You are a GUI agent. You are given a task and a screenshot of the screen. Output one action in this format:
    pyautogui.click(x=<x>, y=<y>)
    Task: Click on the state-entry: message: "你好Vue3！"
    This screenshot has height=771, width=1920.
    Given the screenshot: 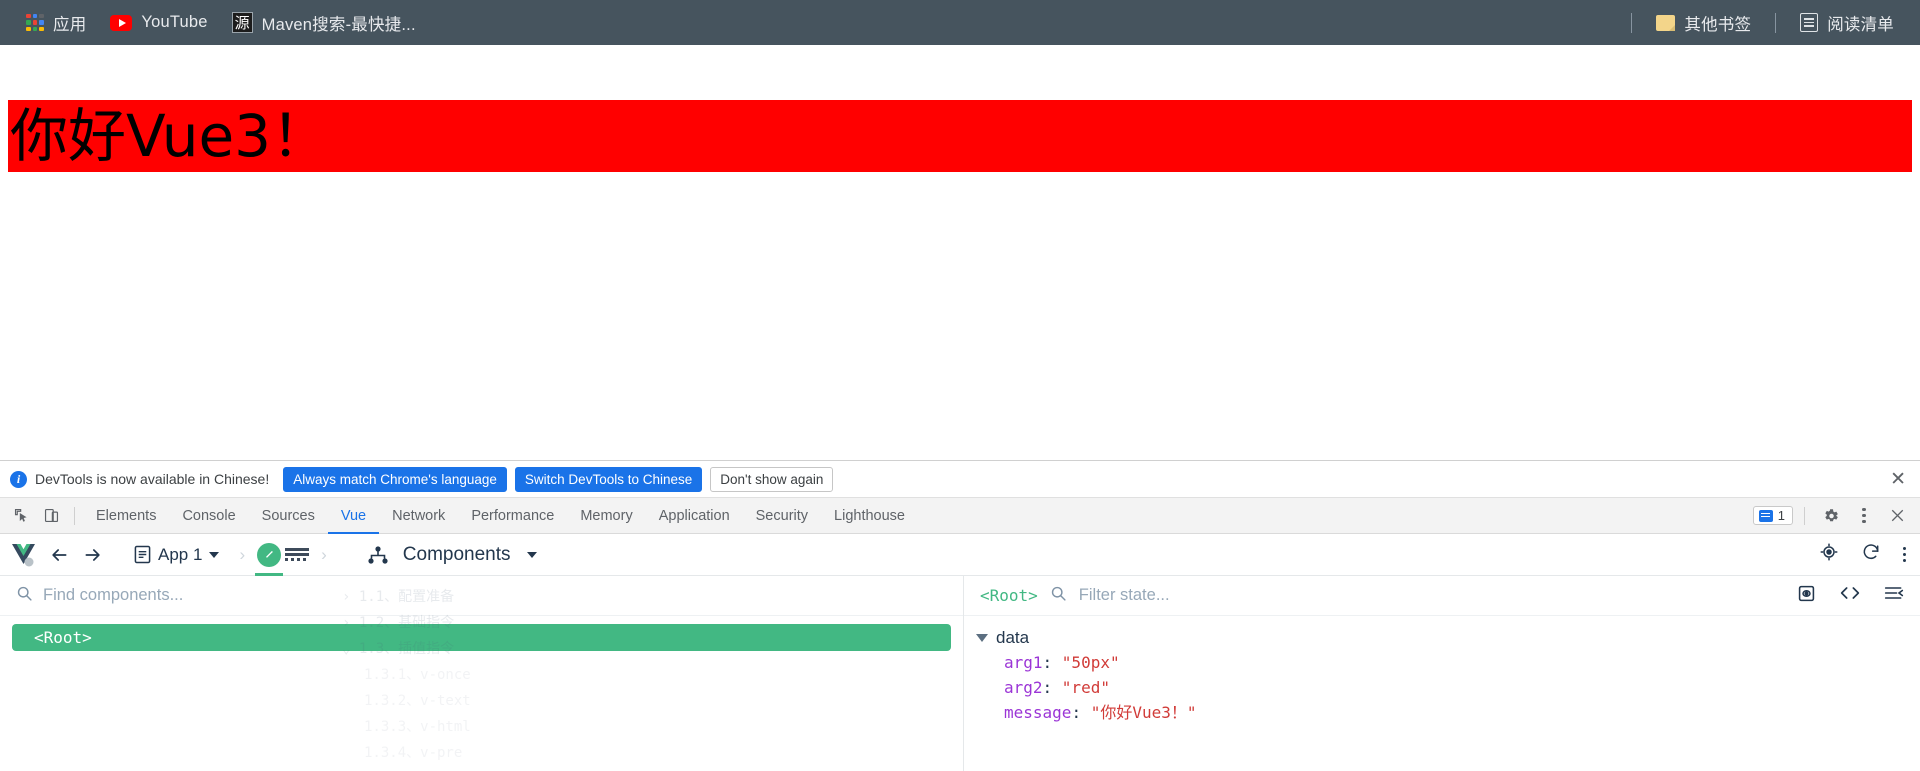 What is the action you would take?
    pyautogui.click(x=1448, y=712)
    